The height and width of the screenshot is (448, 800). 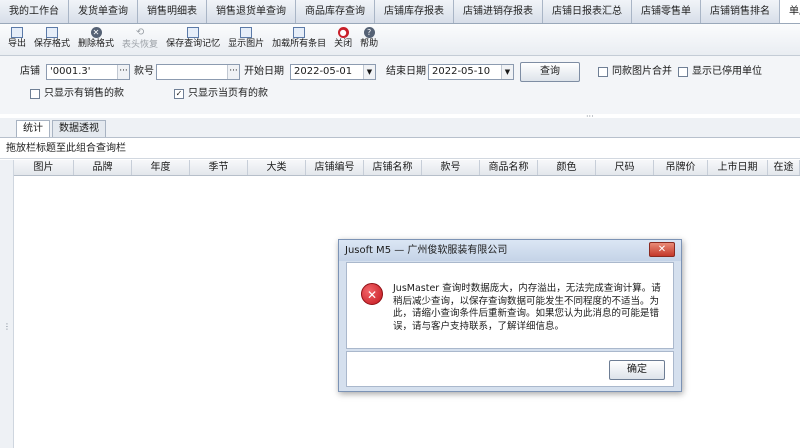 I want to click on grid-column-header: 吊牌价, so click(x=681, y=167).